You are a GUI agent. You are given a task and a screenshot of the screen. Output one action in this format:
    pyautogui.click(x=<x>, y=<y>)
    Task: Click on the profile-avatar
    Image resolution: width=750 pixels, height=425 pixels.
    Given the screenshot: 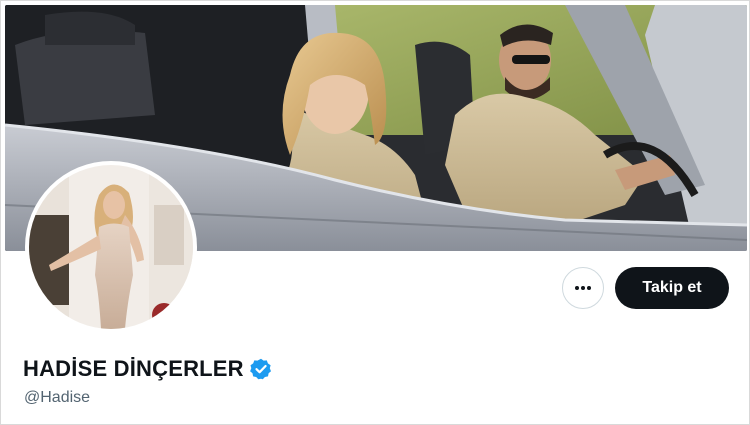 What is the action you would take?
    pyautogui.click(x=111, y=247)
    